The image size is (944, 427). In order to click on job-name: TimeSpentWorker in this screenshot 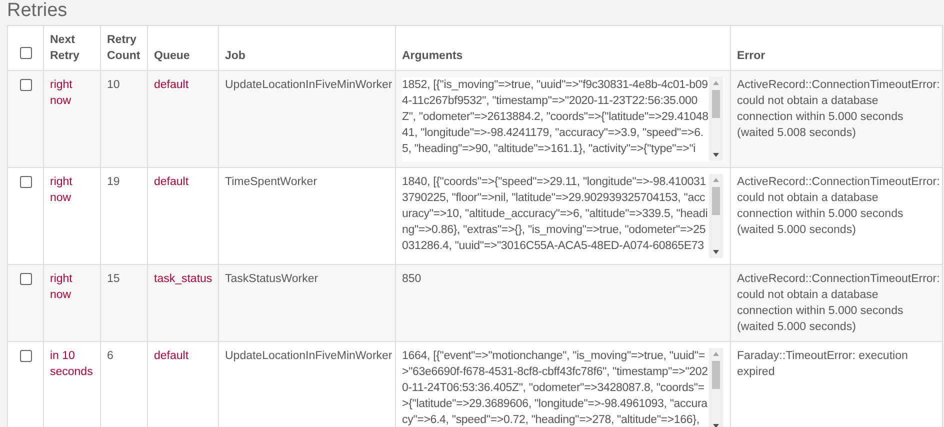, I will do `click(271, 182)`.